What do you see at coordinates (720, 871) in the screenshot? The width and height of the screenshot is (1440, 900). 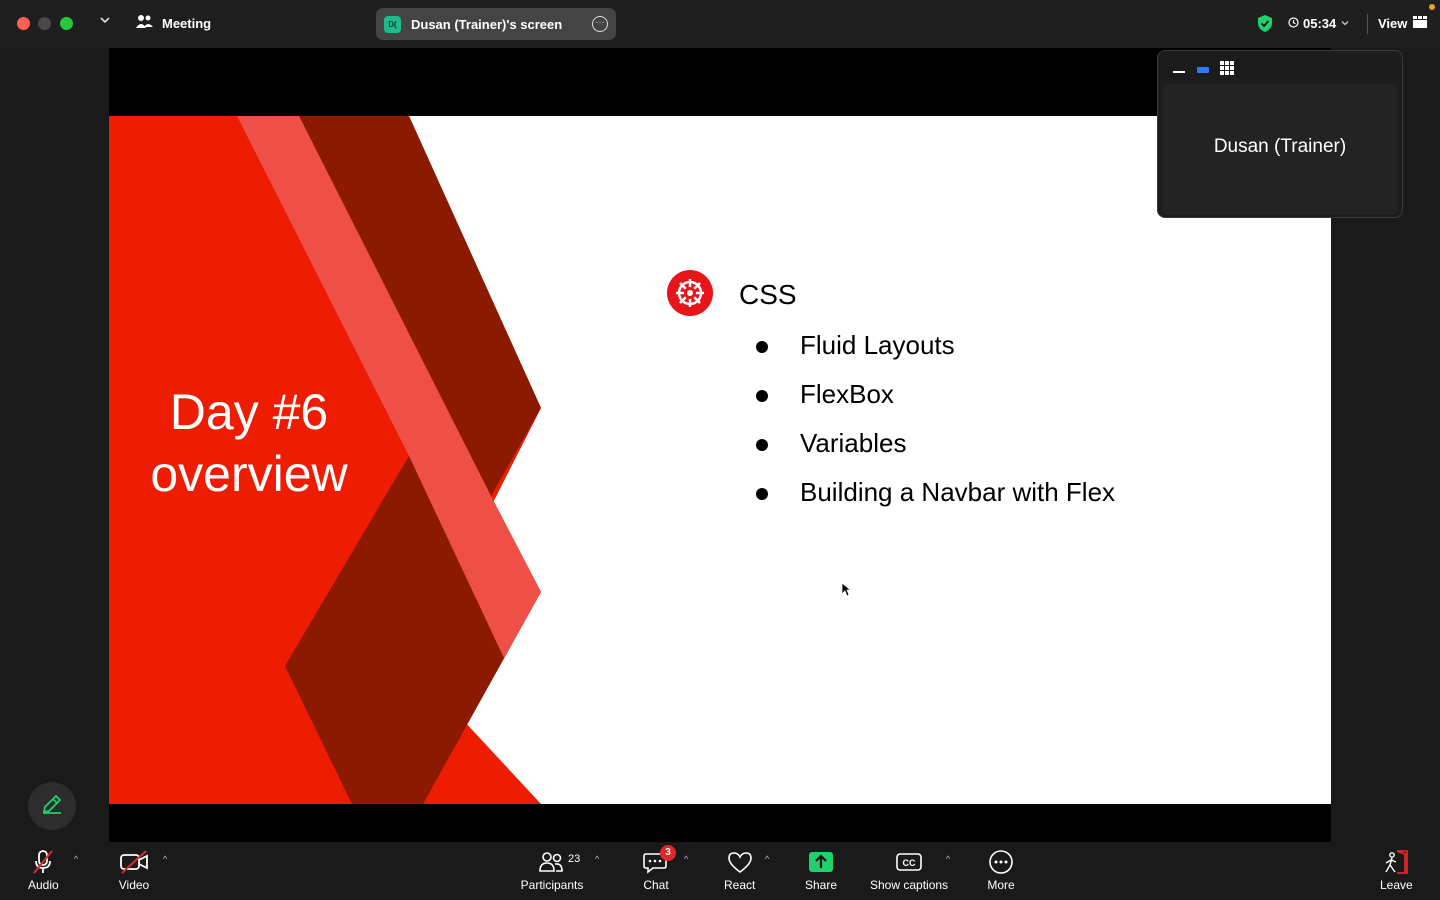 I see `meeting-controls-bar` at bounding box center [720, 871].